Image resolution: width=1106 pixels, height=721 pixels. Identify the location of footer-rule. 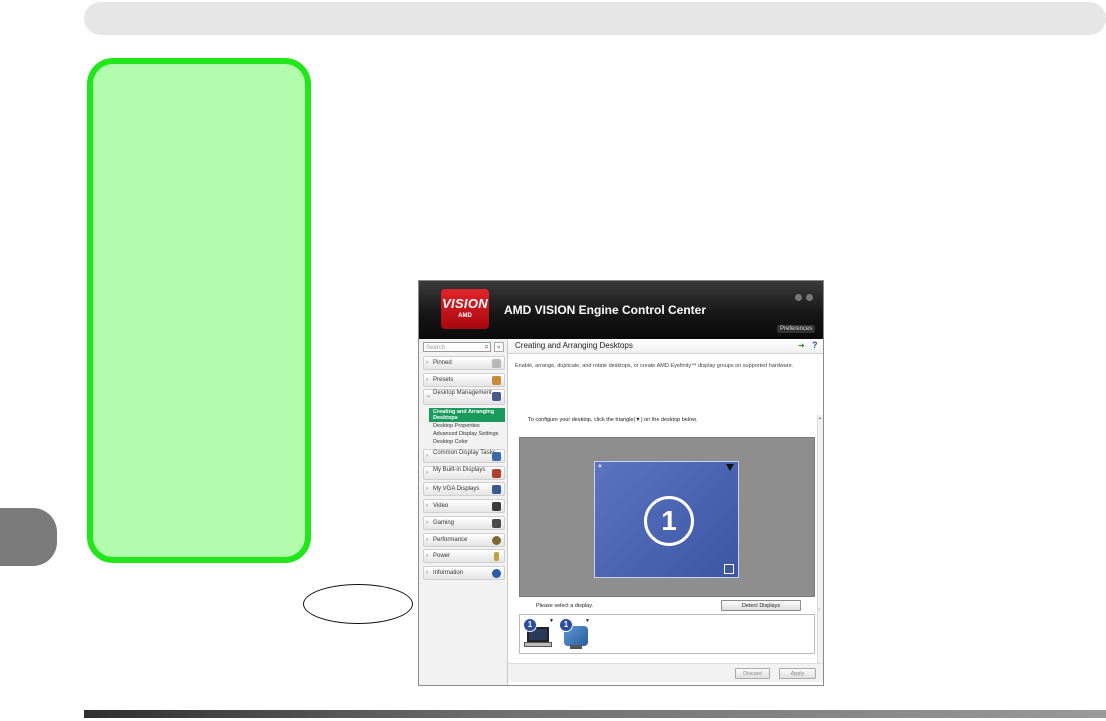
(595, 714).